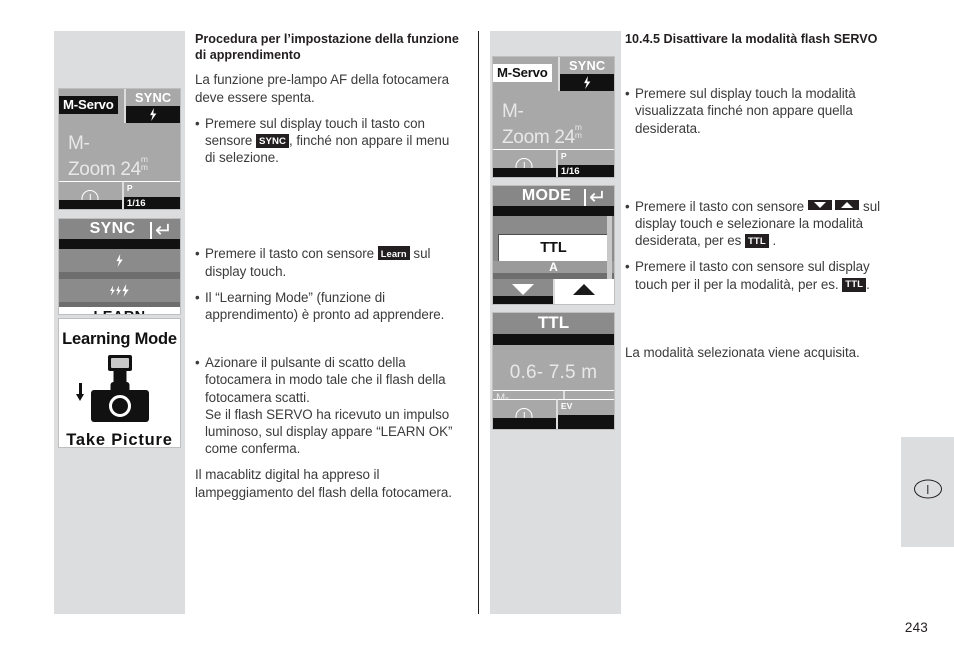  Describe the element at coordinates (742, 352) in the screenshot. I see `right-closing: La modalità selezionata viene acquisita.` at that location.